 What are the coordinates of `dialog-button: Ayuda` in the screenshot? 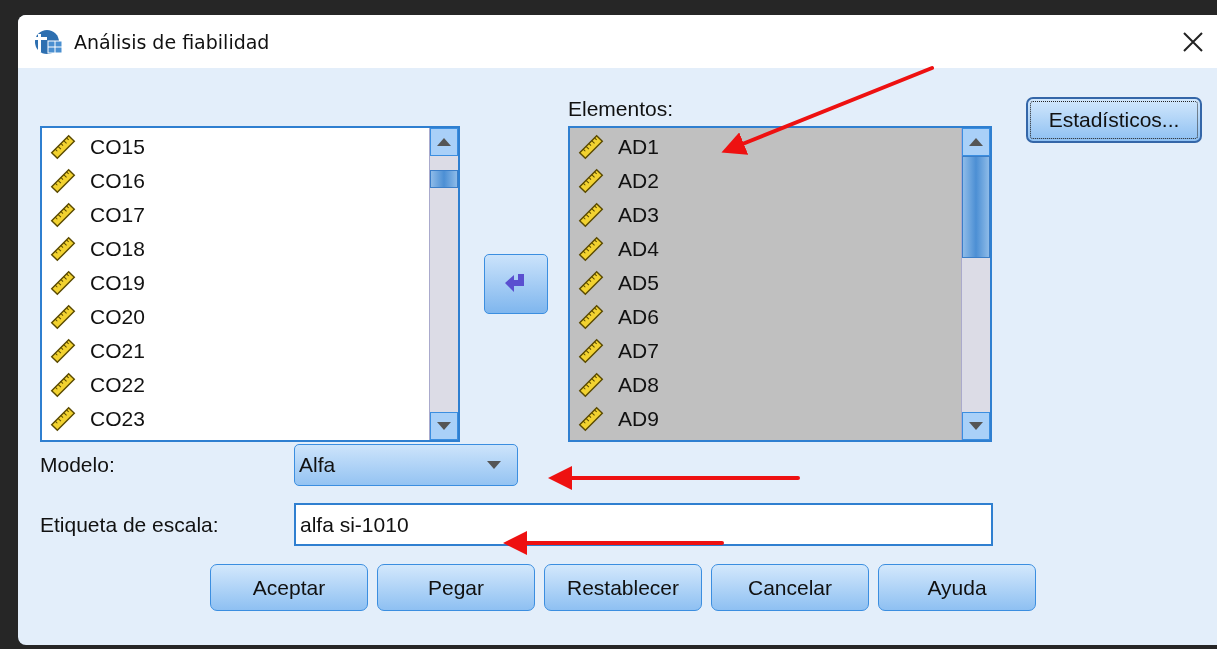 It's located at (957, 587).